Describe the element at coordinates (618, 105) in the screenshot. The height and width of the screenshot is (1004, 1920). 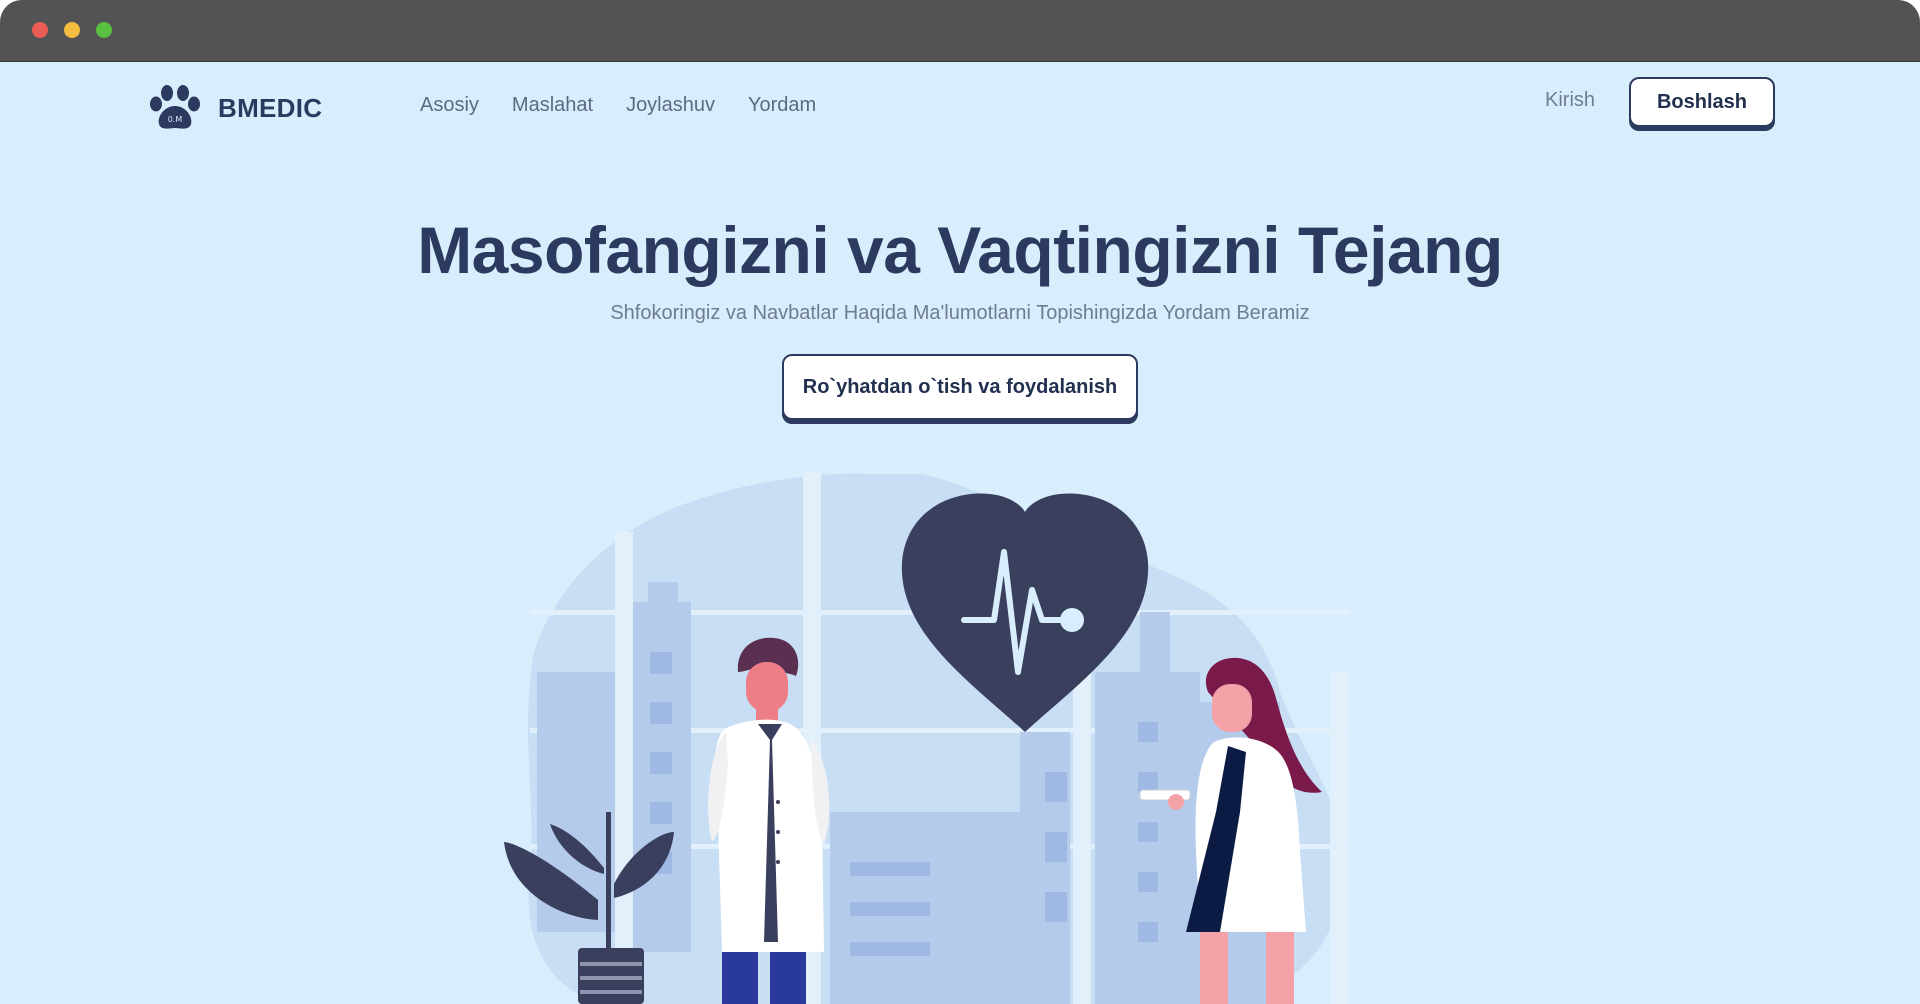
I see `main-nav: Asosiy Maslahat Joylashuv Yordam` at that location.